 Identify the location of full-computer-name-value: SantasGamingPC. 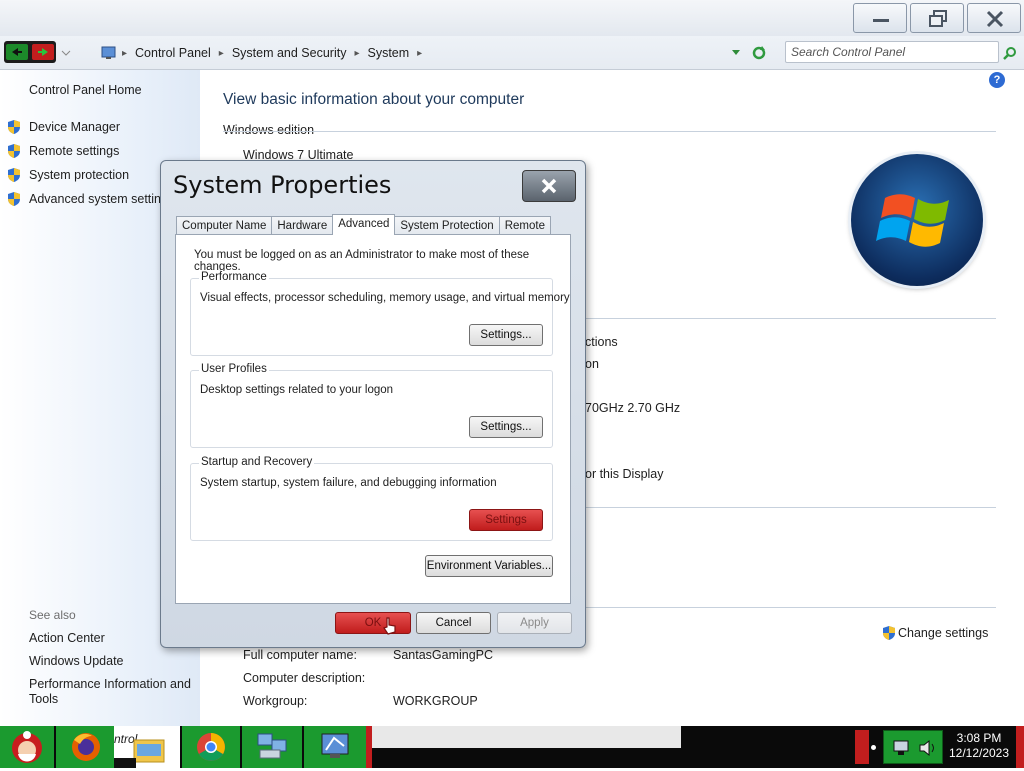
(443, 655).